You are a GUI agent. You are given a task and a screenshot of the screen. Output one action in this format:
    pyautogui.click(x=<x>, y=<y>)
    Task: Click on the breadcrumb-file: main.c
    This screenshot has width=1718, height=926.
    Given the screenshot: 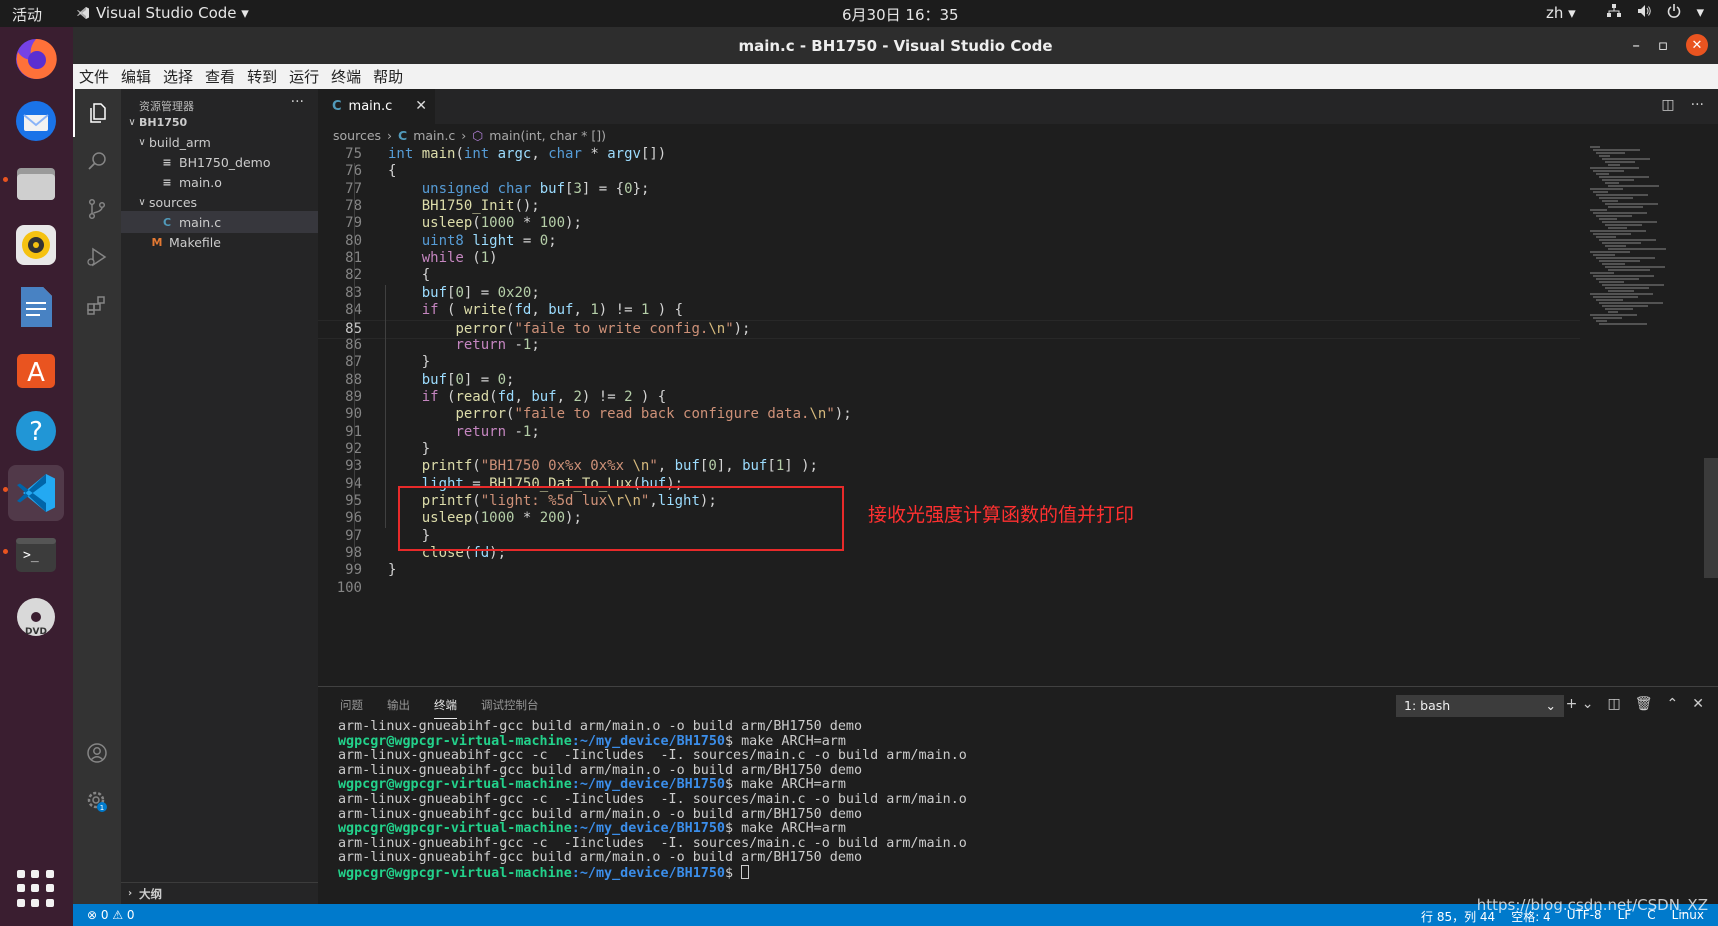 What is the action you would take?
    pyautogui.click(x=434, y=135)
    